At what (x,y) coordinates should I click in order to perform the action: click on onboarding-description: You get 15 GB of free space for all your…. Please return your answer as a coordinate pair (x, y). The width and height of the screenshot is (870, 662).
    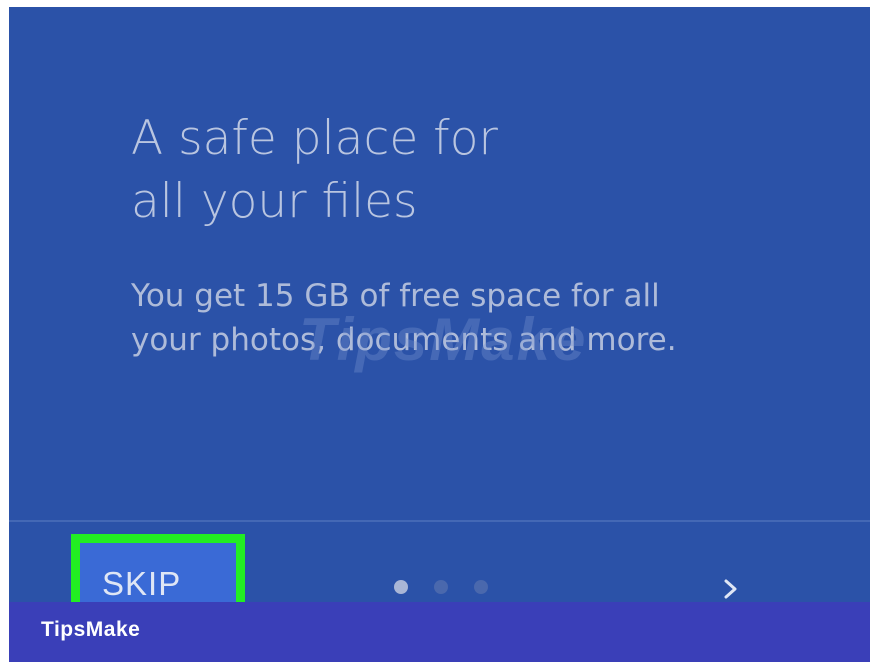
    Looking at the image, I should click on (404, 318).